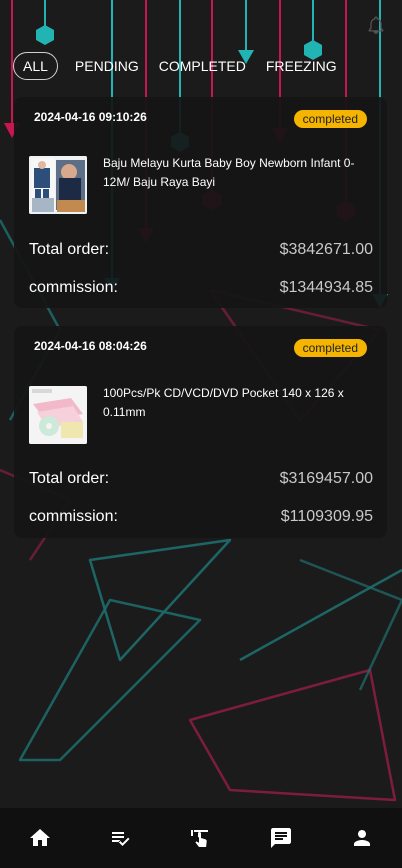  I want to click on status-tabs: ALL PENDING COMPLETED FREEZING, so click(179, 66).